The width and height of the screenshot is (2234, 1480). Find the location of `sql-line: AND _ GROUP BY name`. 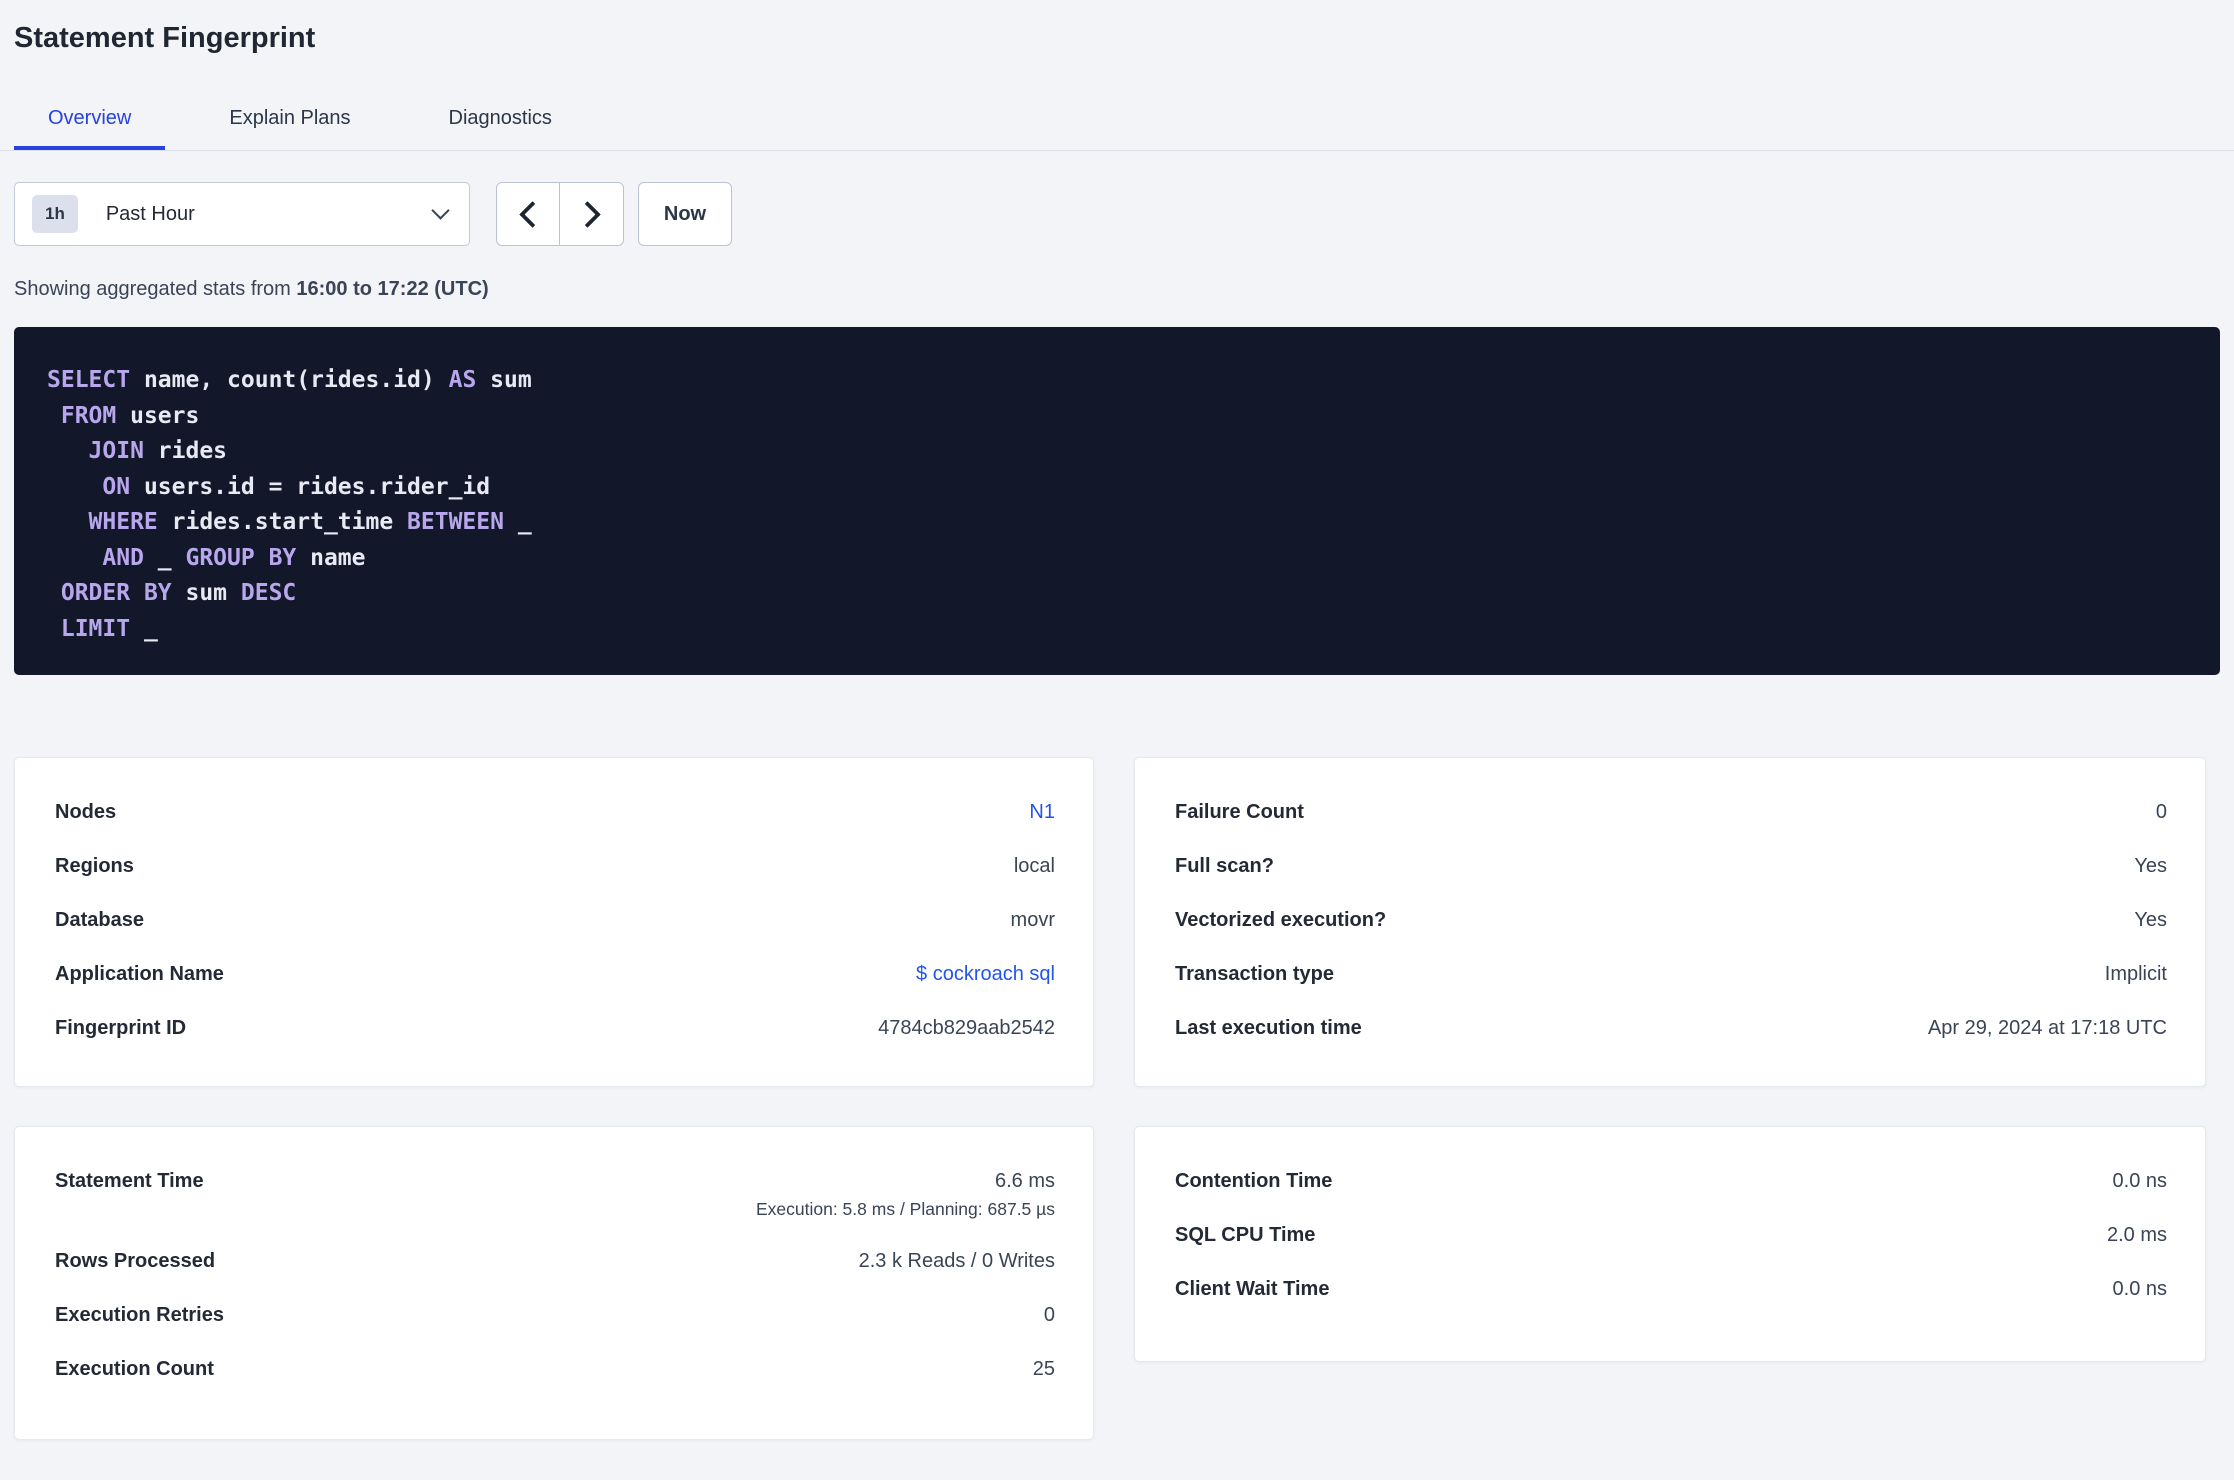

sql-line: AND _ GROUP BY name is located at coordinates (234, 557).